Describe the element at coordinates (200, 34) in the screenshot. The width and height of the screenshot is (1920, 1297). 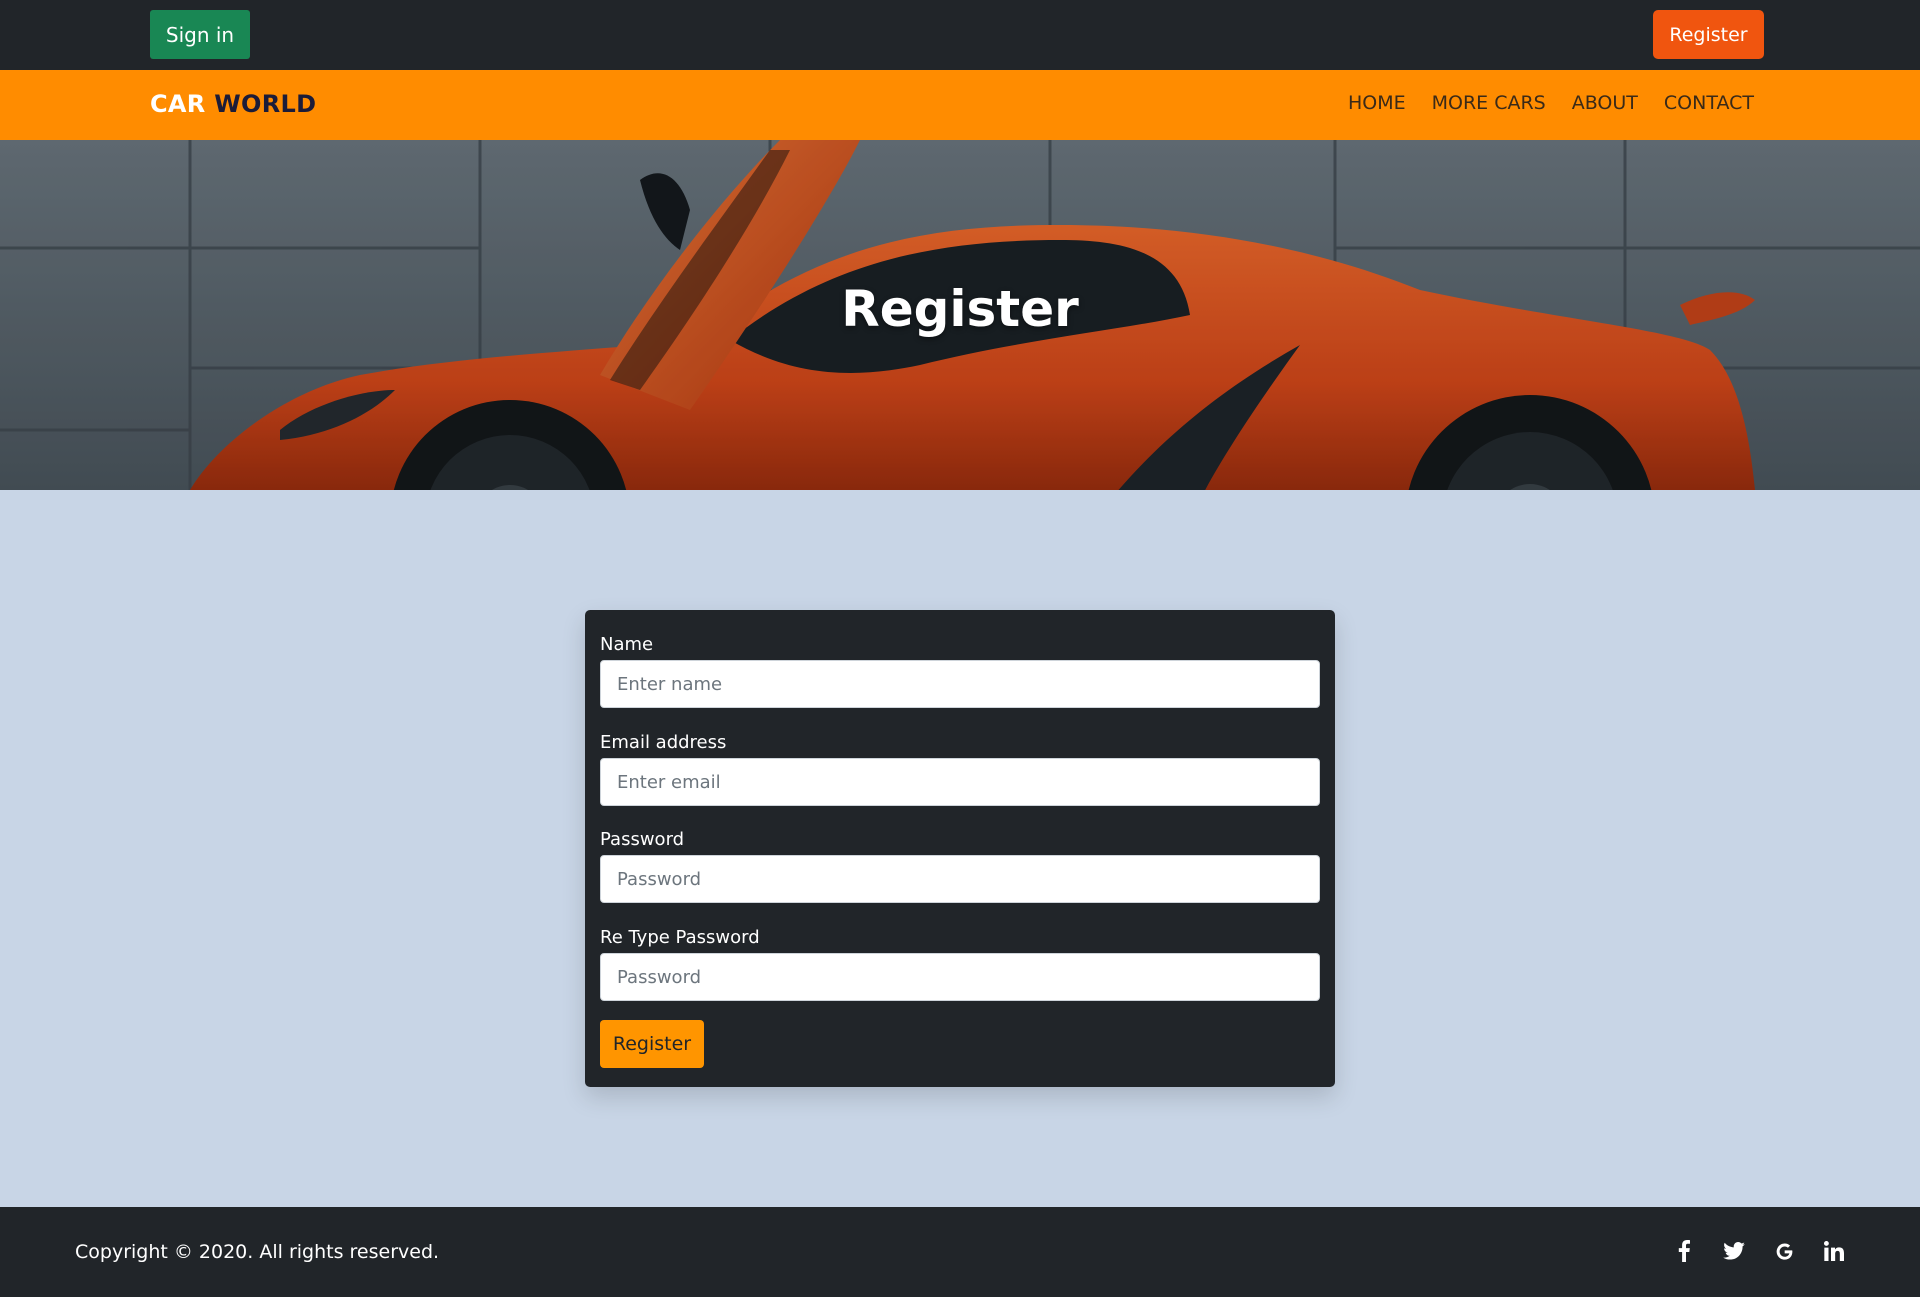
I see `sign-in-button: Sign in` at that location.